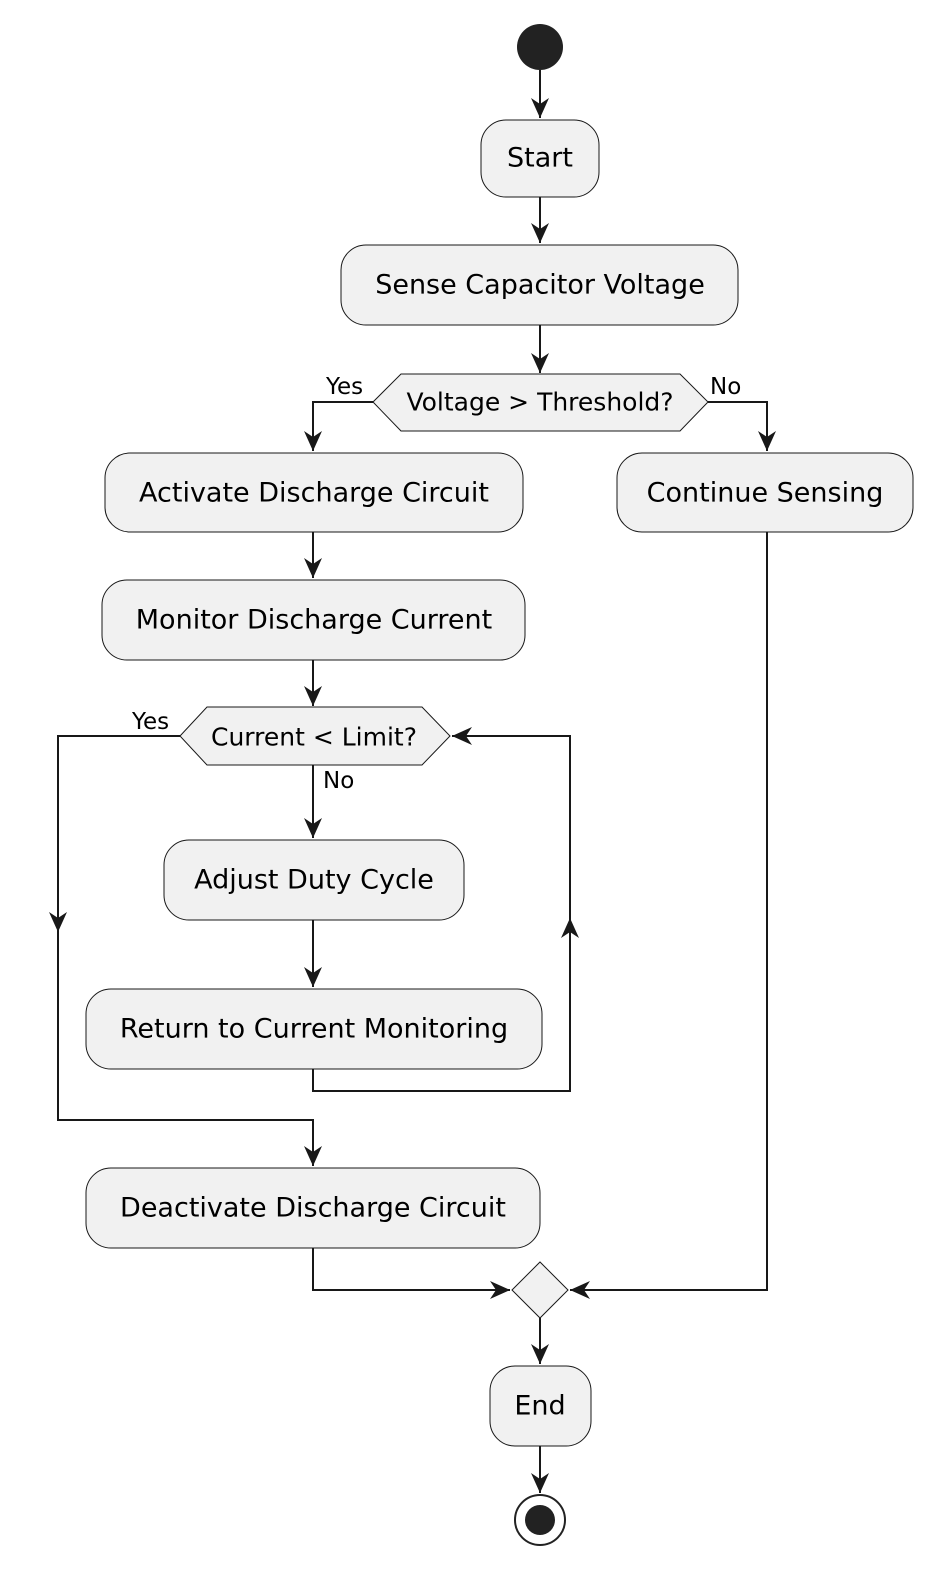 This screenshot has height=1593, width=950. I want to click on action-return-monitoring: Return to Current Monitoring, so click(314, 1029).